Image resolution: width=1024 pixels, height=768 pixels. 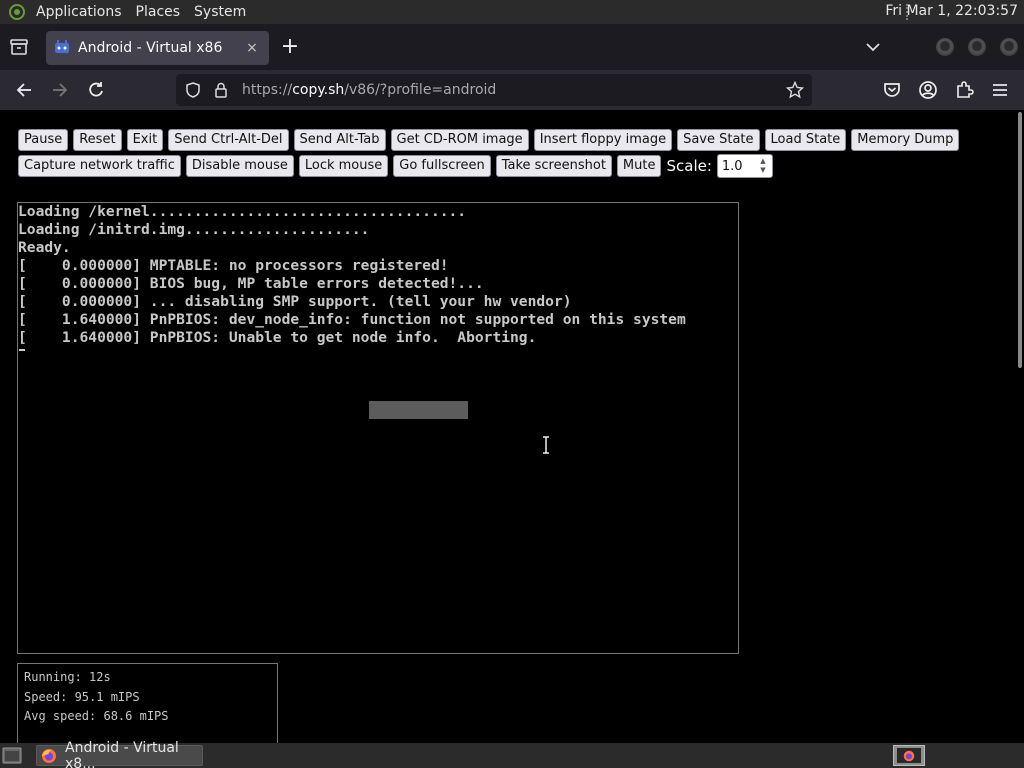 What do you see at coordinates (1020, 240) in the screenshot?
I see `scrollbar-thumb` at bounding box center [1020, 240].